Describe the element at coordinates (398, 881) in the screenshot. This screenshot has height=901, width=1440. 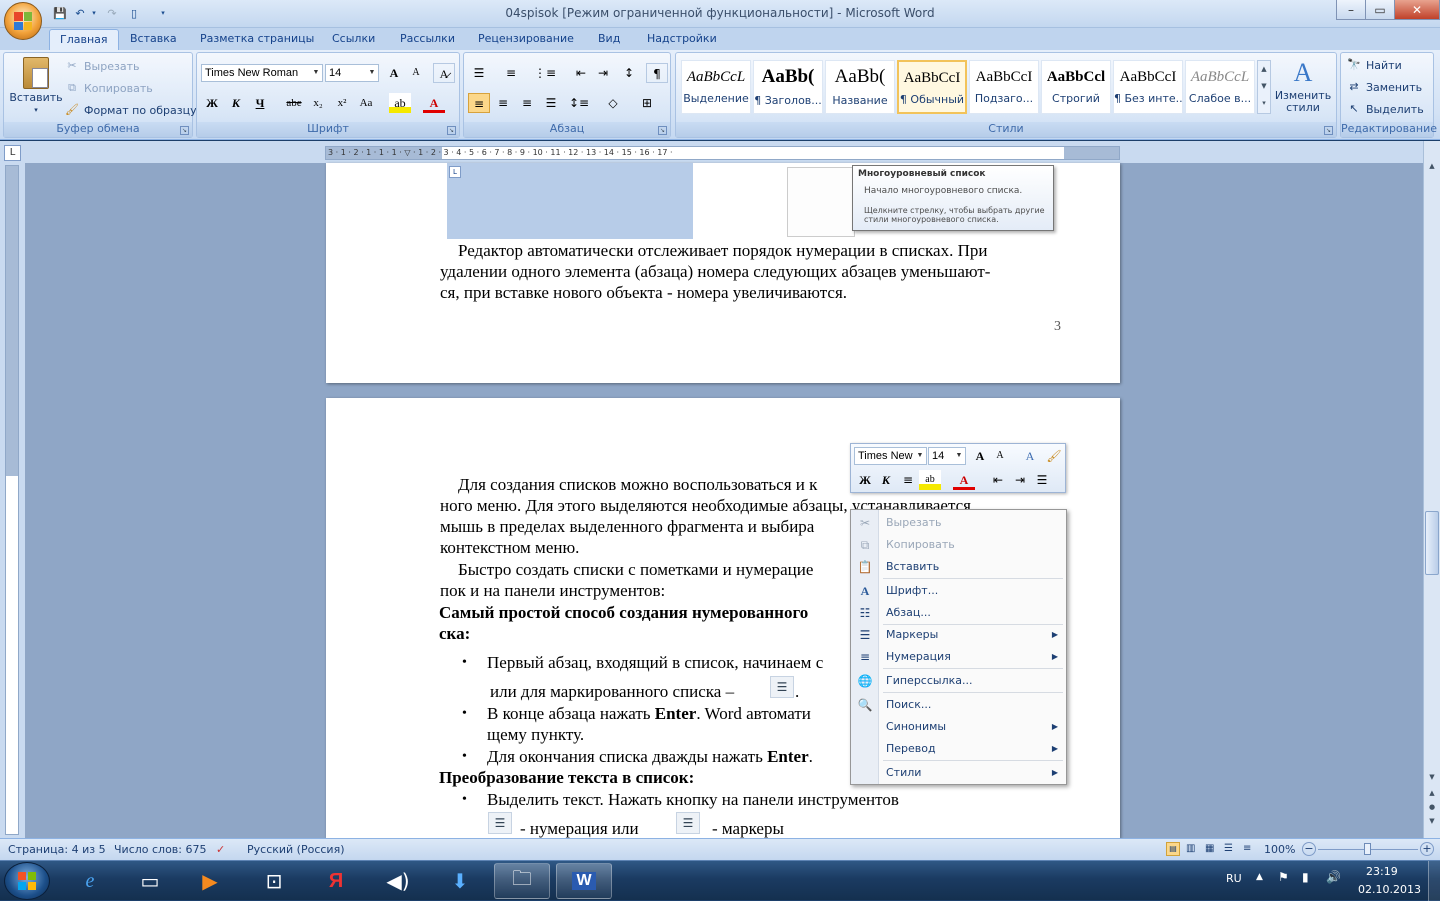
I see `audio-app-icon: ◀)` at that location.